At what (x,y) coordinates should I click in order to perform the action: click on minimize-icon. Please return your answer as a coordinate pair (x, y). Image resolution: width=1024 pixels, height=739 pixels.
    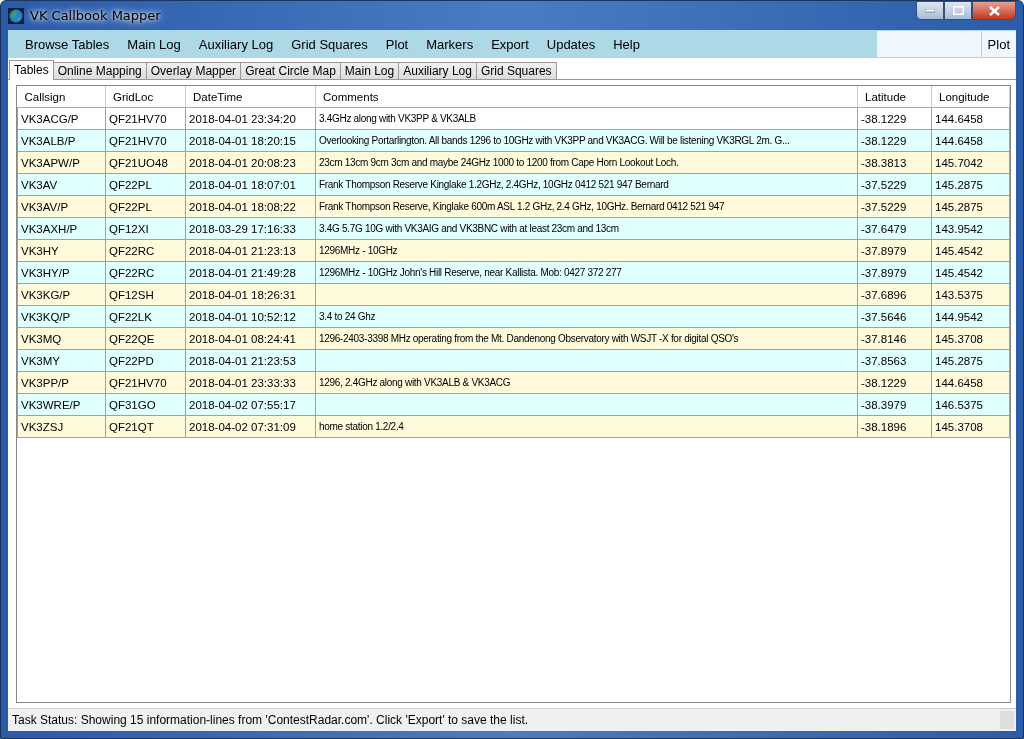
    Looking at the image, I should click on (930, 10).